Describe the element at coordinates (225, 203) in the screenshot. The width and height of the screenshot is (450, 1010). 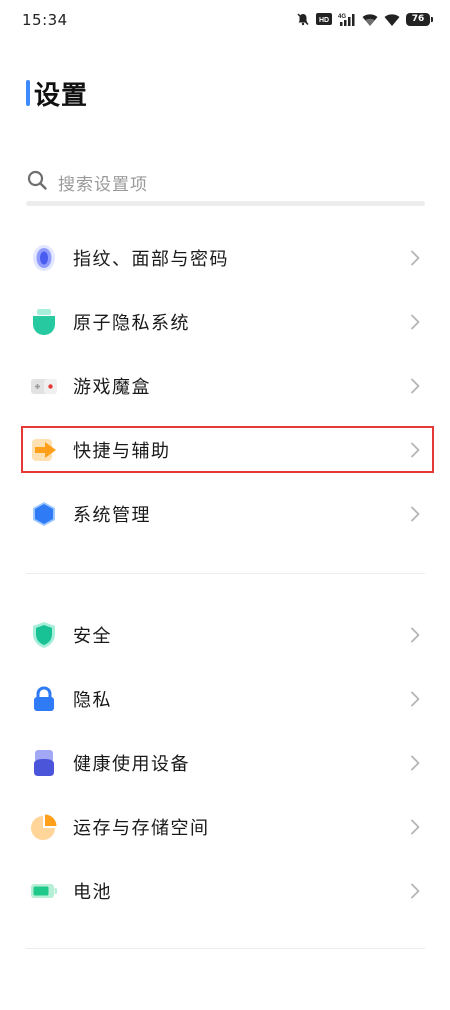
I see `search-underline` at that location.